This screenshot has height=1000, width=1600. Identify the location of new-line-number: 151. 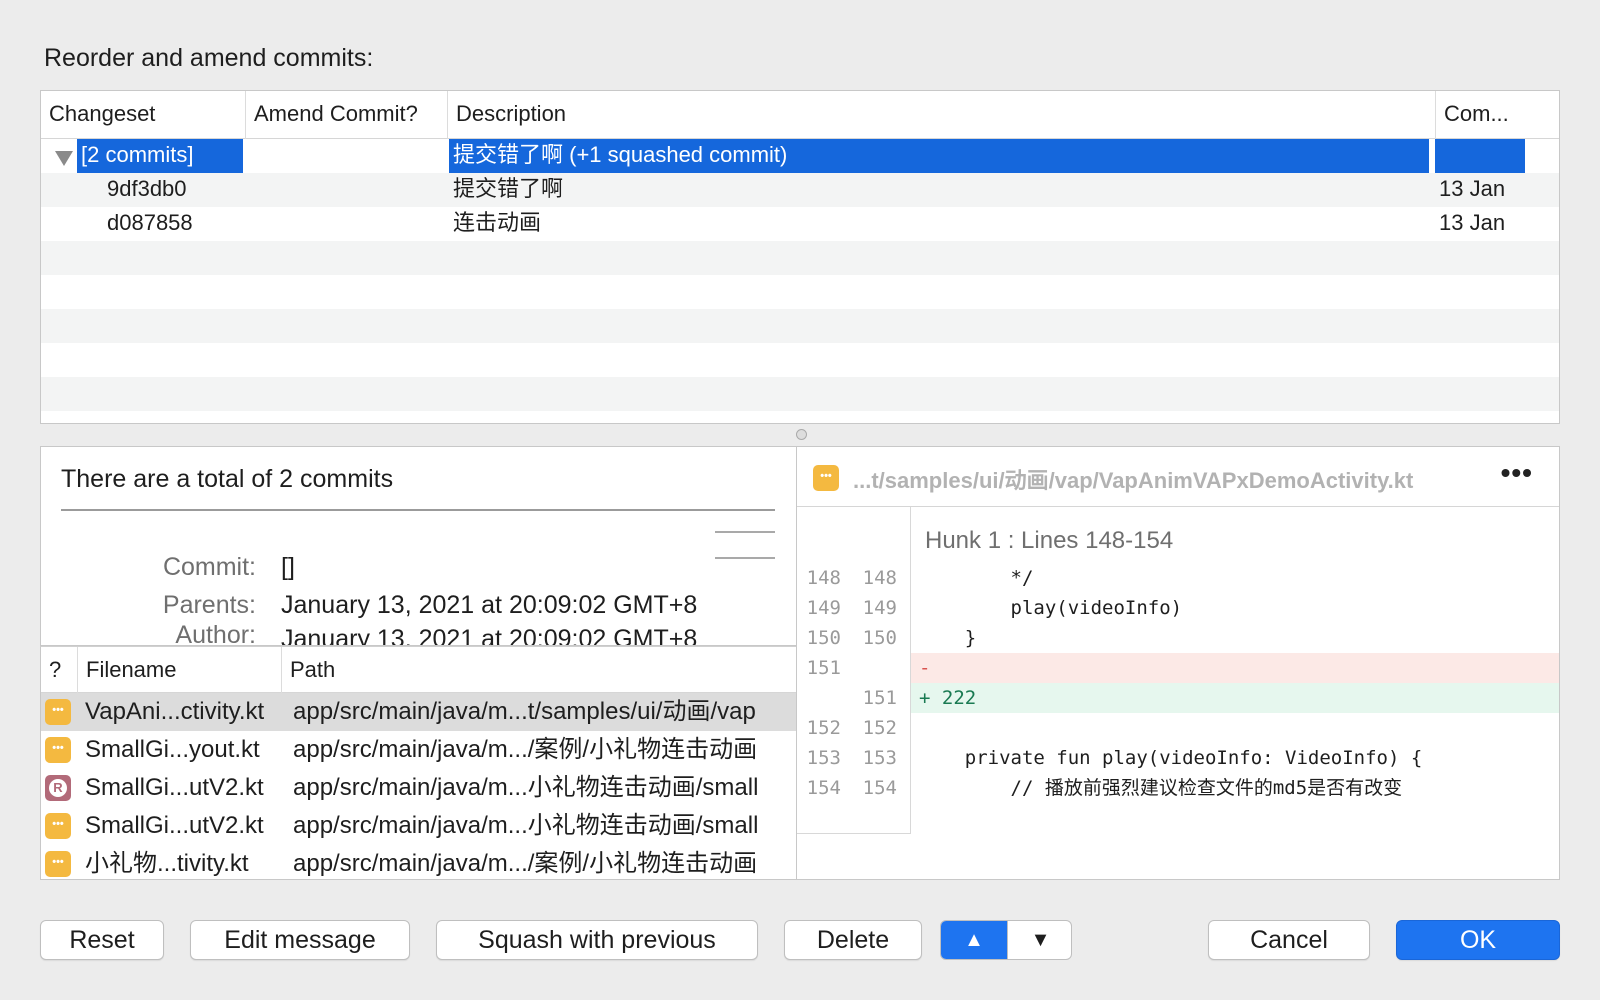
(879, 698).